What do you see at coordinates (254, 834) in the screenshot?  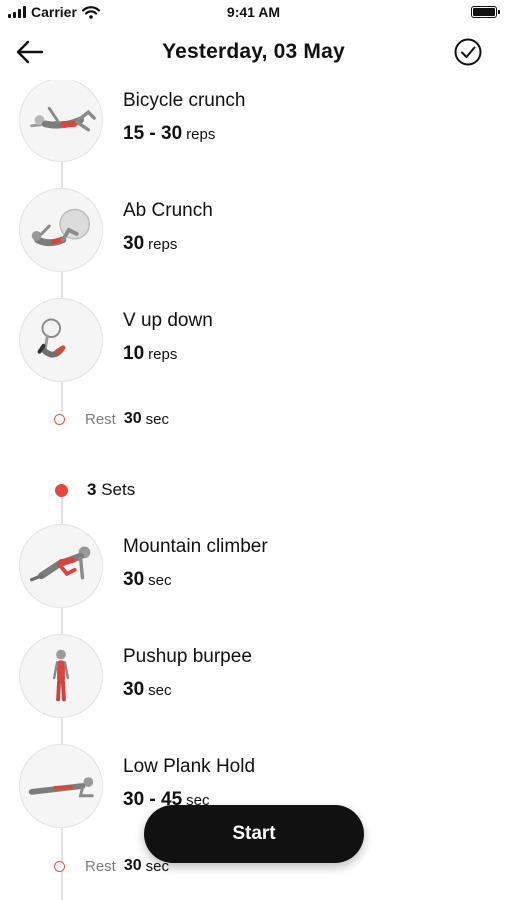 I see `start-button: Start` at bounding box center [254, 834].